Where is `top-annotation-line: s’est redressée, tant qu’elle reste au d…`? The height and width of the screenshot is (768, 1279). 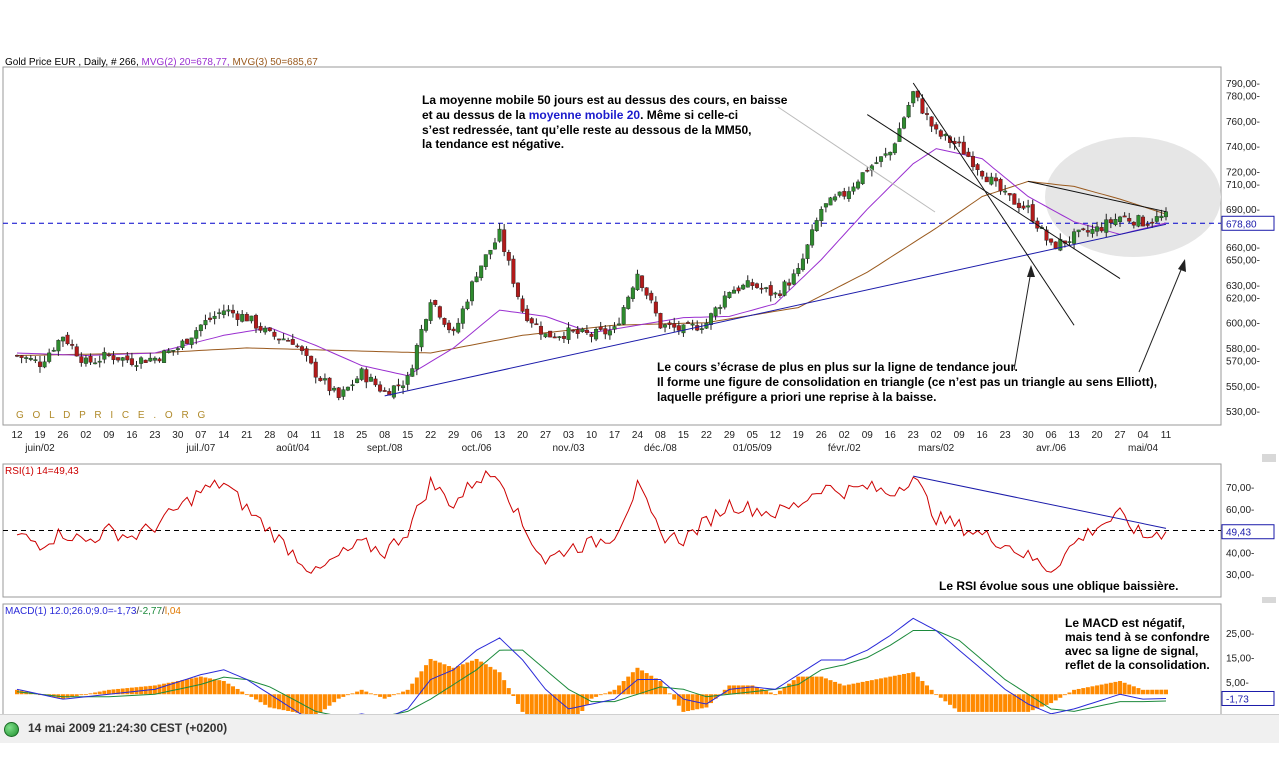 top-annotation-line: s’est redressée, tant qu’elle reste au d… is located at coordinates (586, 130).